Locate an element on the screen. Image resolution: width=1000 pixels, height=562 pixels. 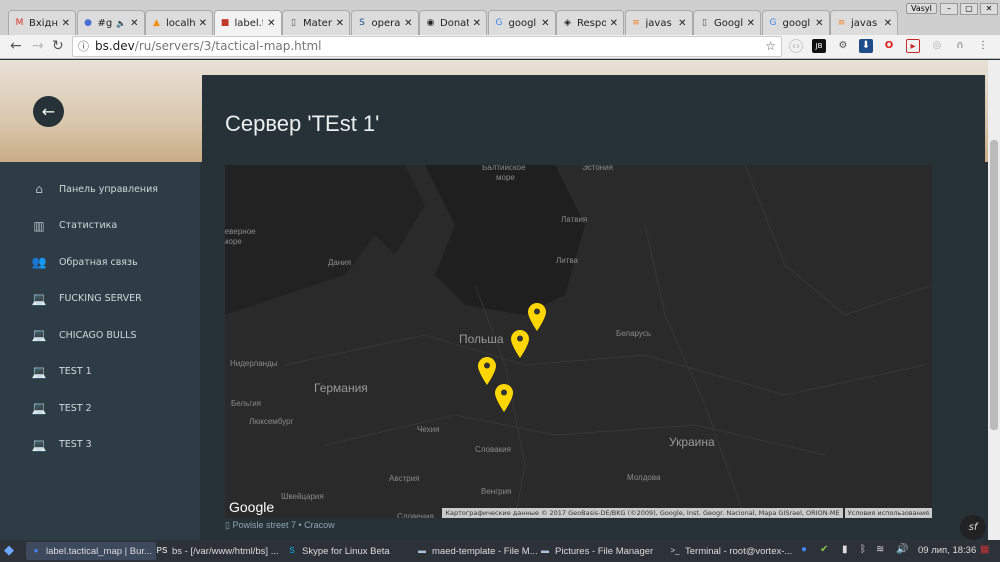
taskbar-item: S Skype for Linux Beta is located at coordinates (338, 551).